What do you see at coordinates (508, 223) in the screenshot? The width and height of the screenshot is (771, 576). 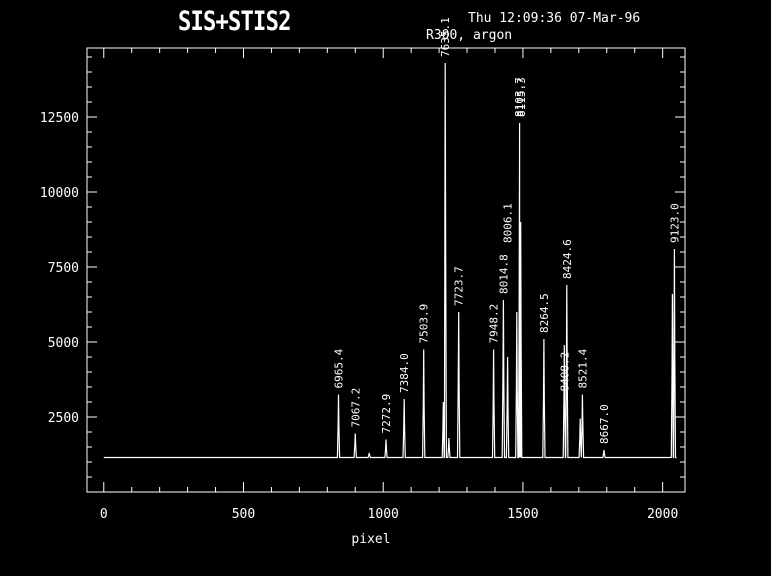 I see `peak-label: 8006.1` at bounding box center [508, 223].